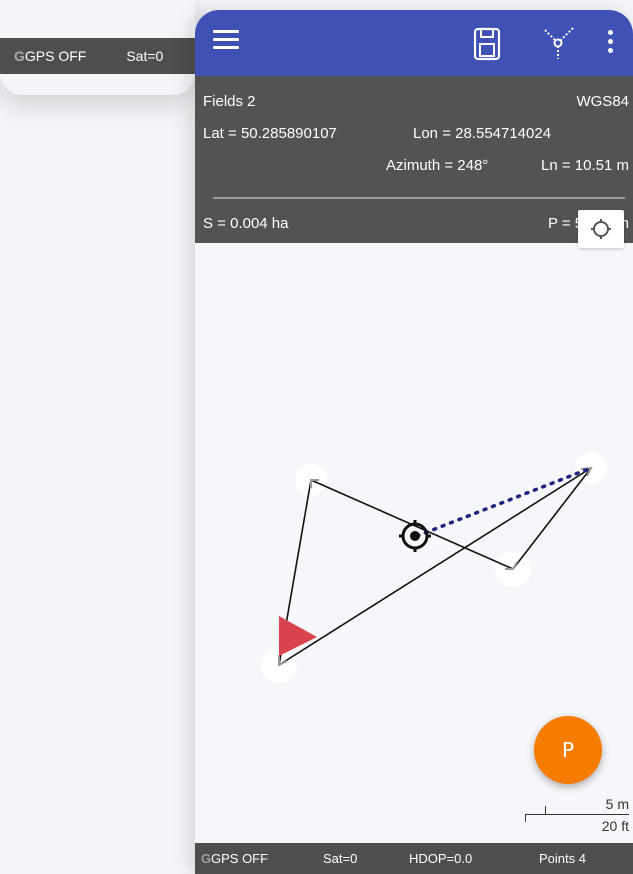 The width and height of the screenshot is (633, 874). What do you see at coordinates (617, 804) in the screenshot?
I see `scale-metric-label: 5 m` at bounding box center [617, 804].